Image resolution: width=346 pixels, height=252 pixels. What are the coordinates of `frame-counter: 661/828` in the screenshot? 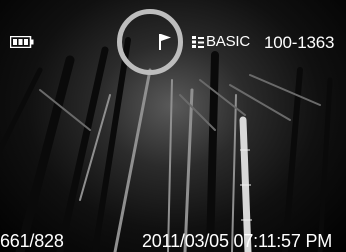 It's located at (32, 241).